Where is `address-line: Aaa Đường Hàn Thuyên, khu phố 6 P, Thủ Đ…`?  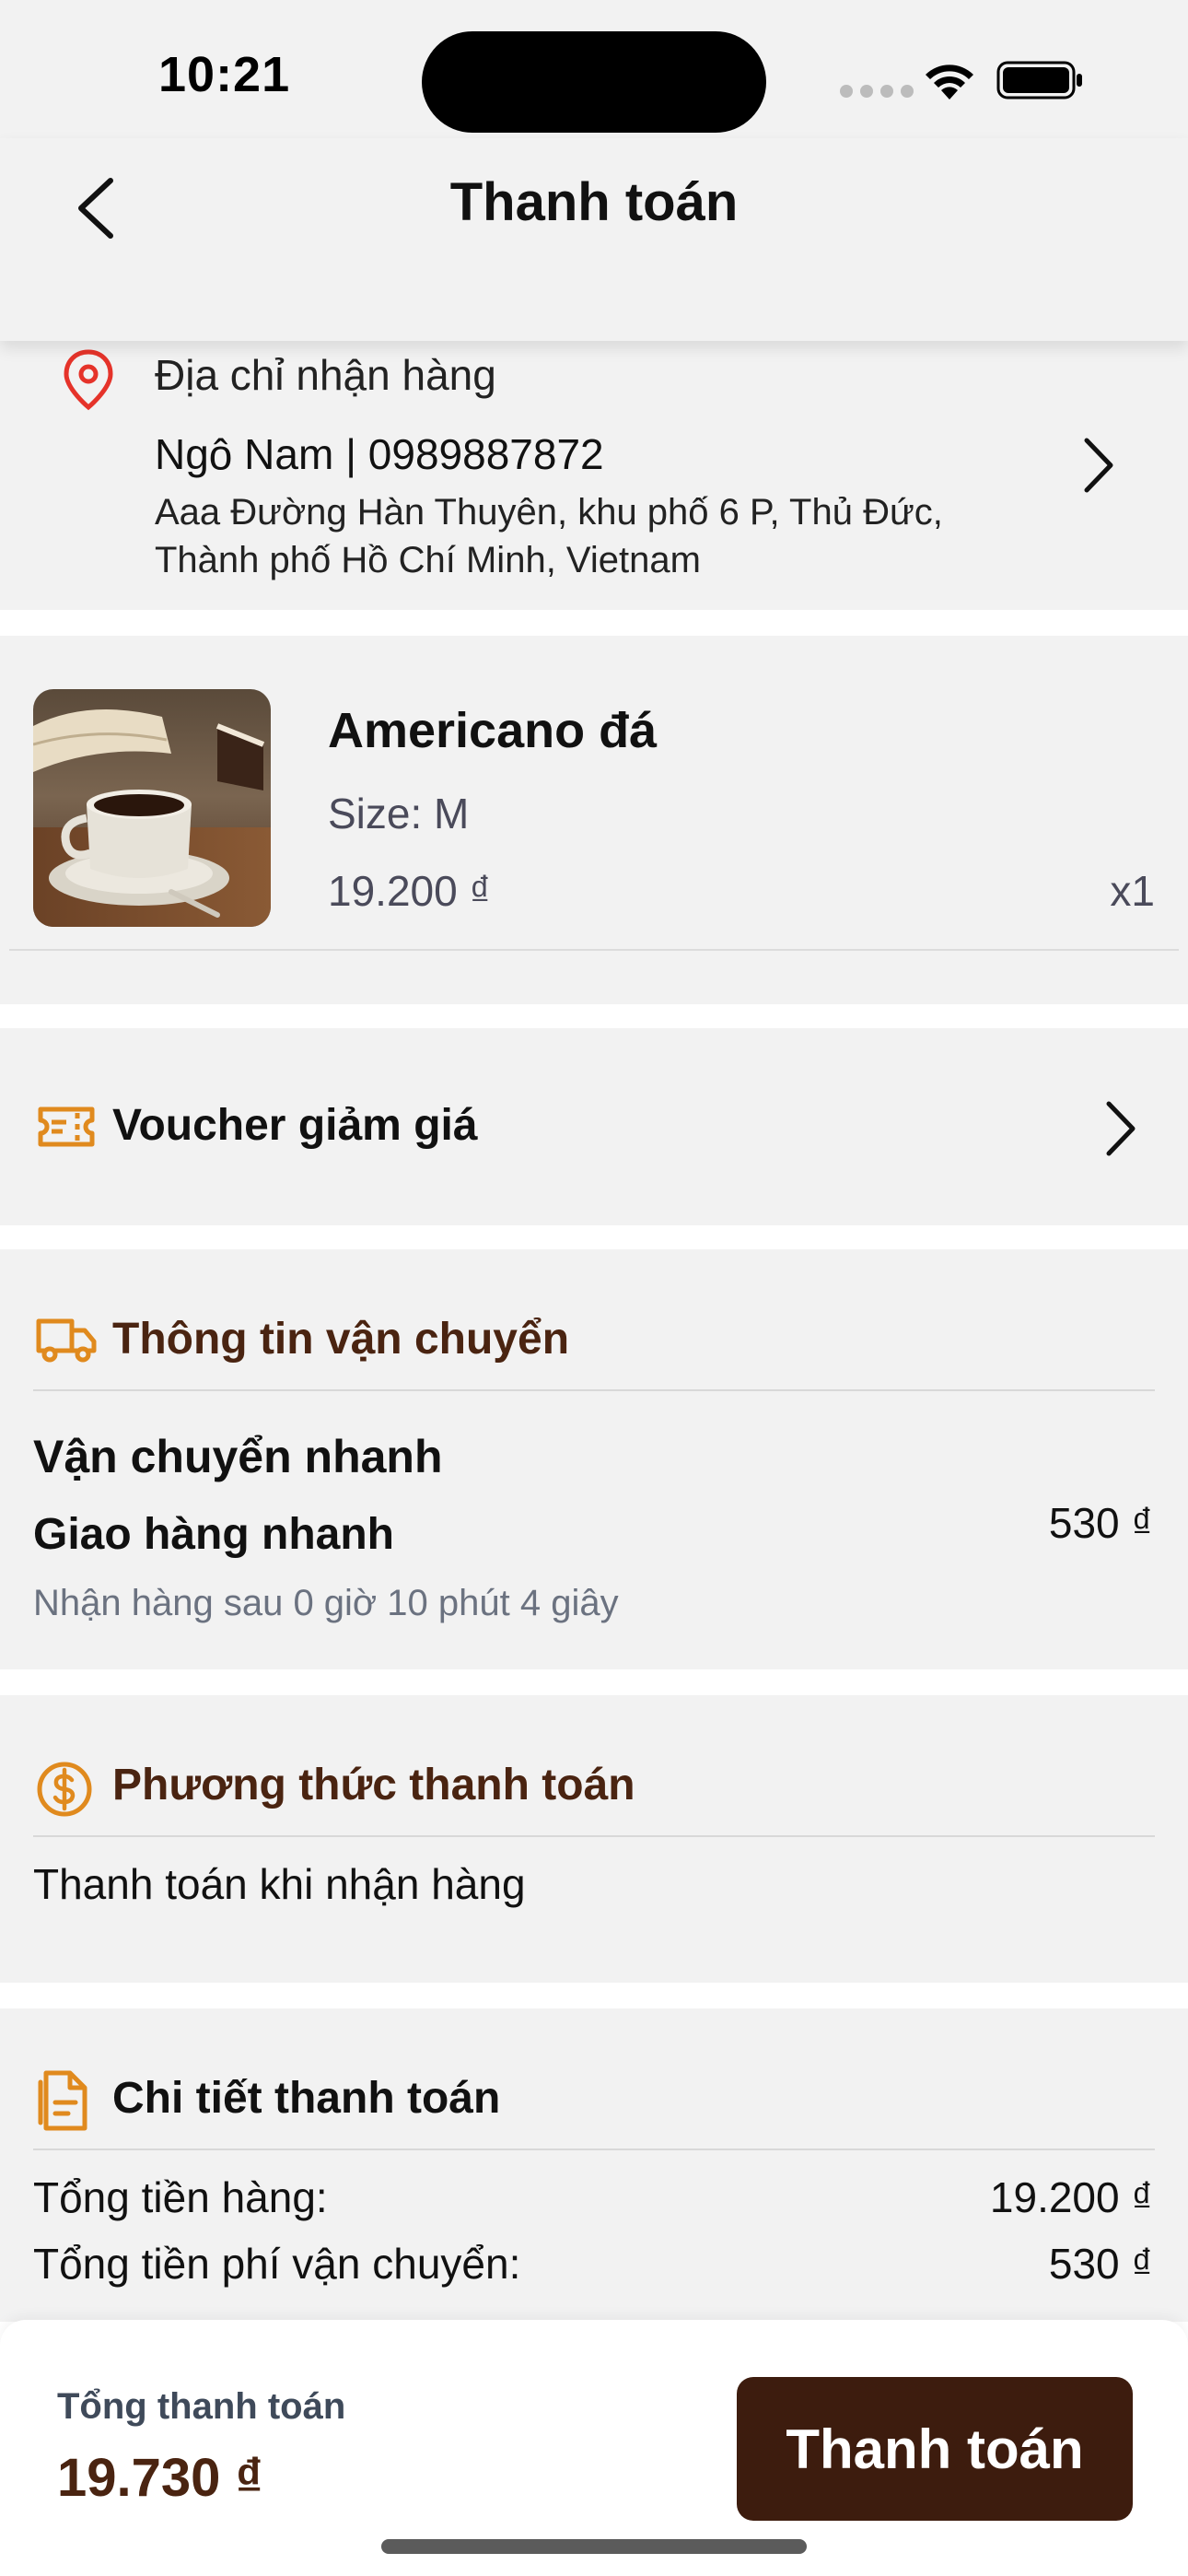 address-line: Aaa Đường Hàn Thuyên, khu phố 6 P, Thủ Đ… is located at coordinates (549, 536).